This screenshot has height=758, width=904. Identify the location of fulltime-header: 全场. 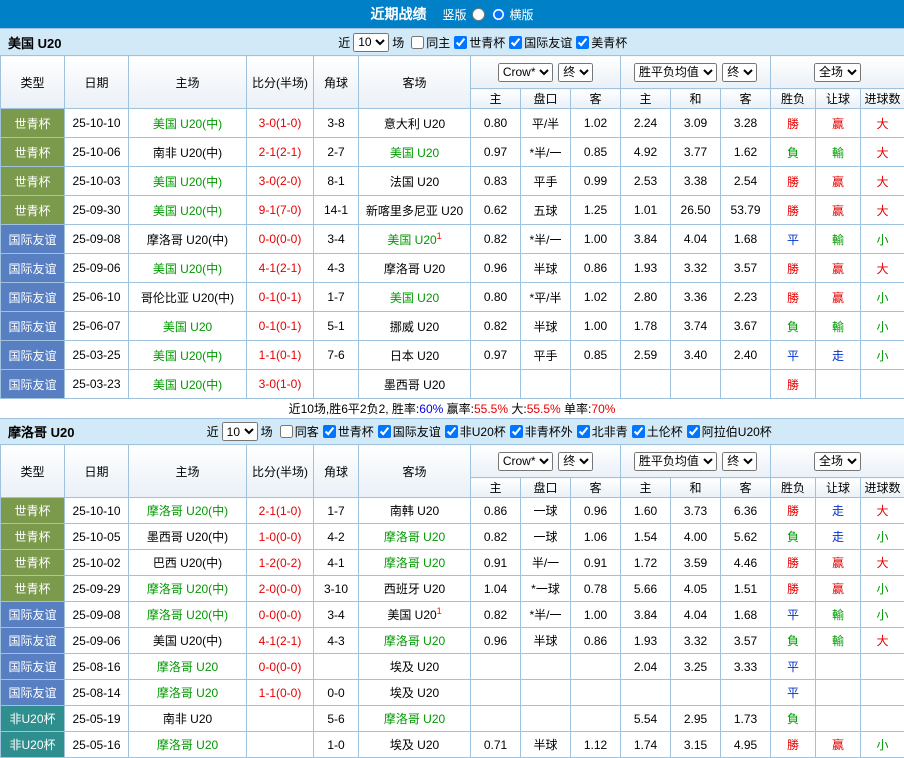
(837, 72).